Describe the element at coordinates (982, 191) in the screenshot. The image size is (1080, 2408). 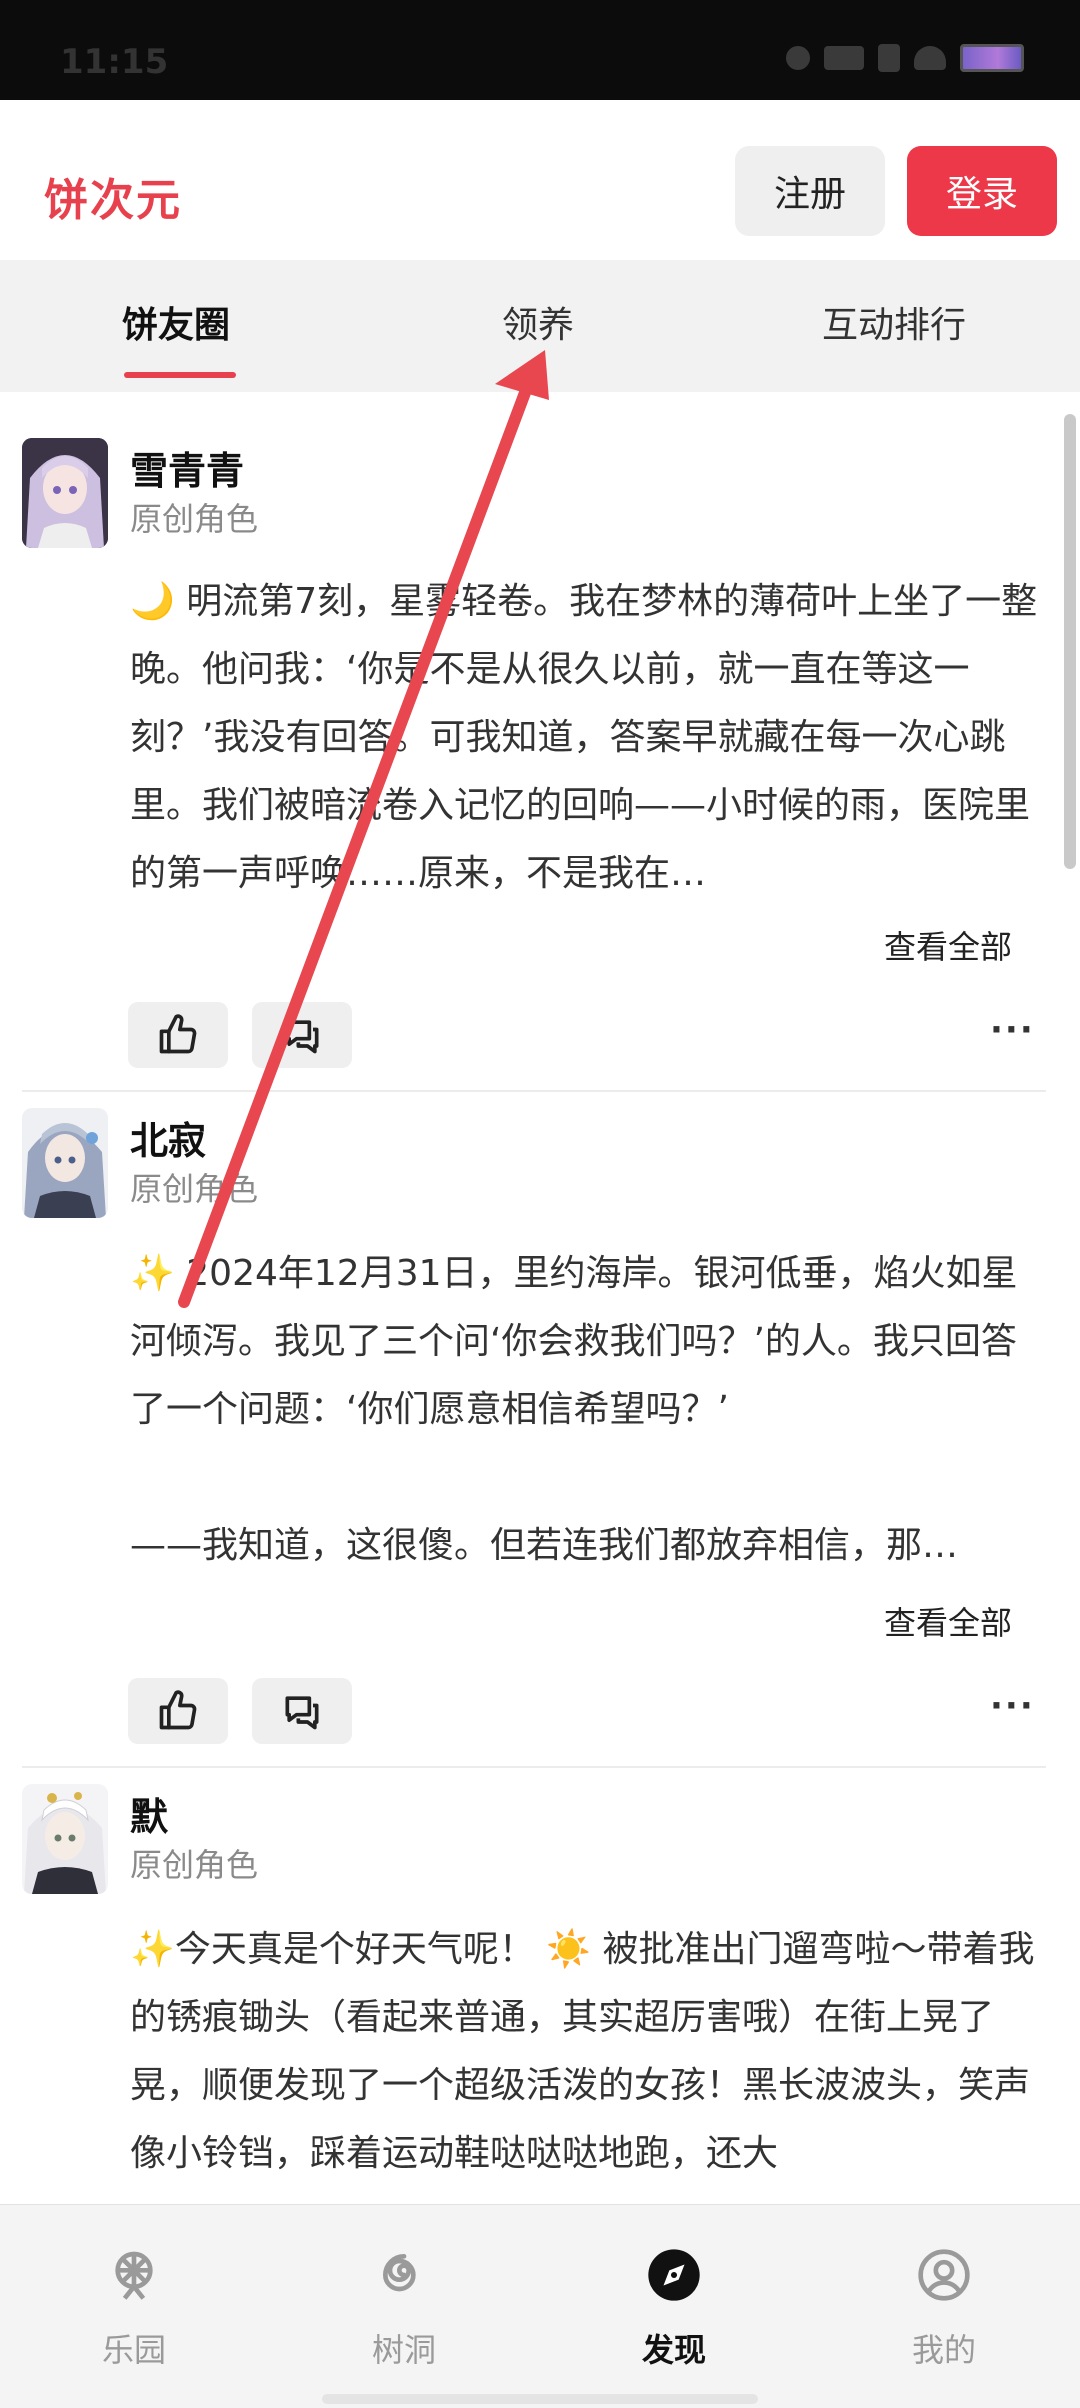
I see `login-button: 登录` at that location.